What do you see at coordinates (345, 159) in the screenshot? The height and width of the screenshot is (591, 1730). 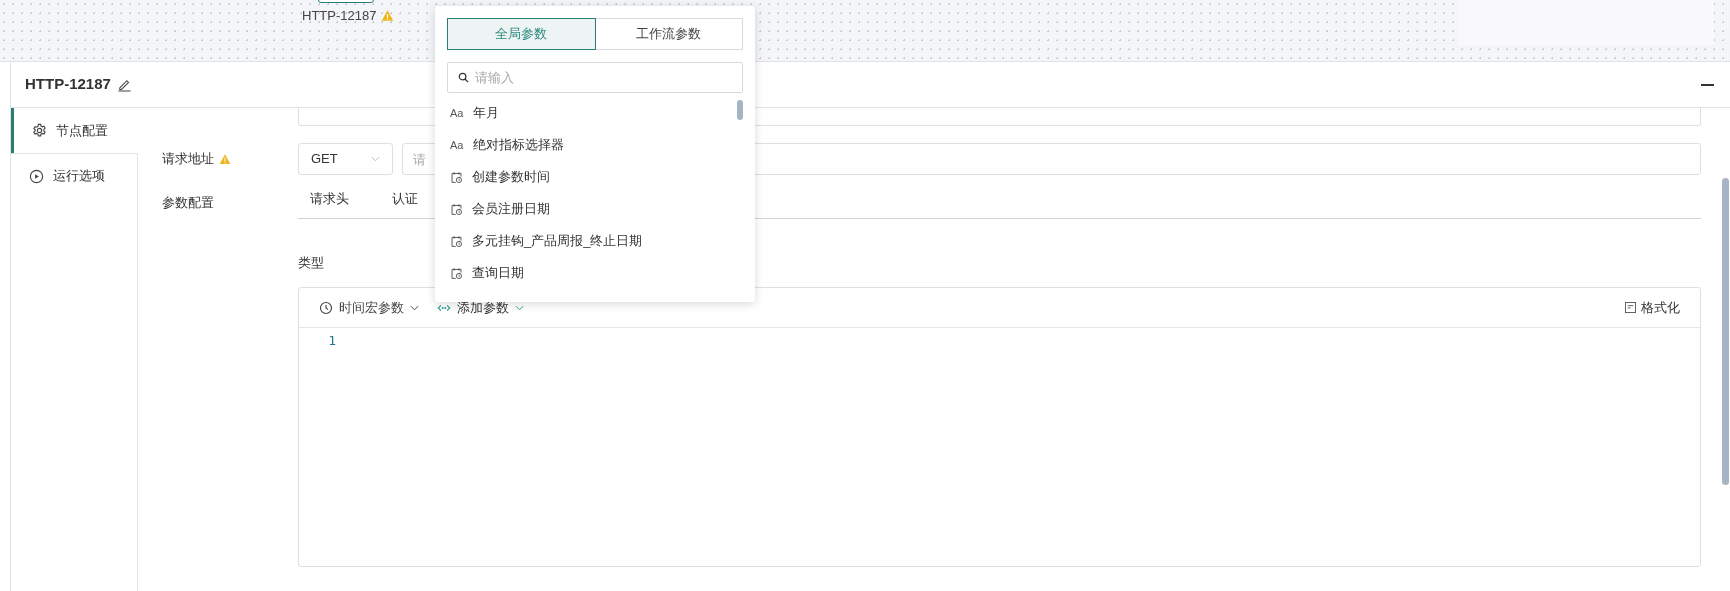 I see `method-select: GET` at bounding box center [345, 159].